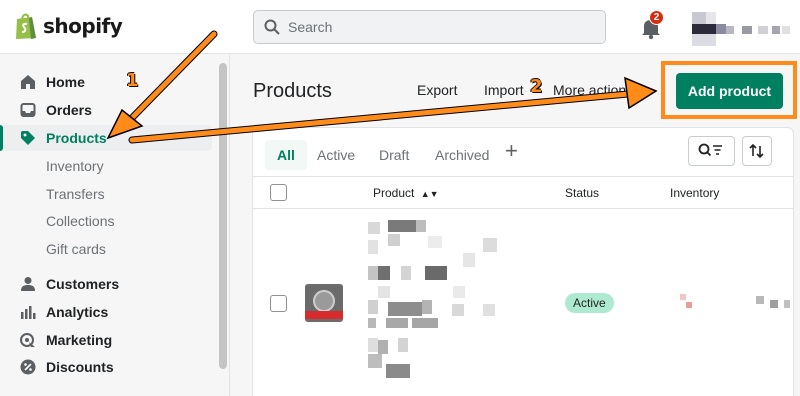 The width and height of the screenshot is (800, 396). I want to click on product-thumbnail, so click(324, 303).